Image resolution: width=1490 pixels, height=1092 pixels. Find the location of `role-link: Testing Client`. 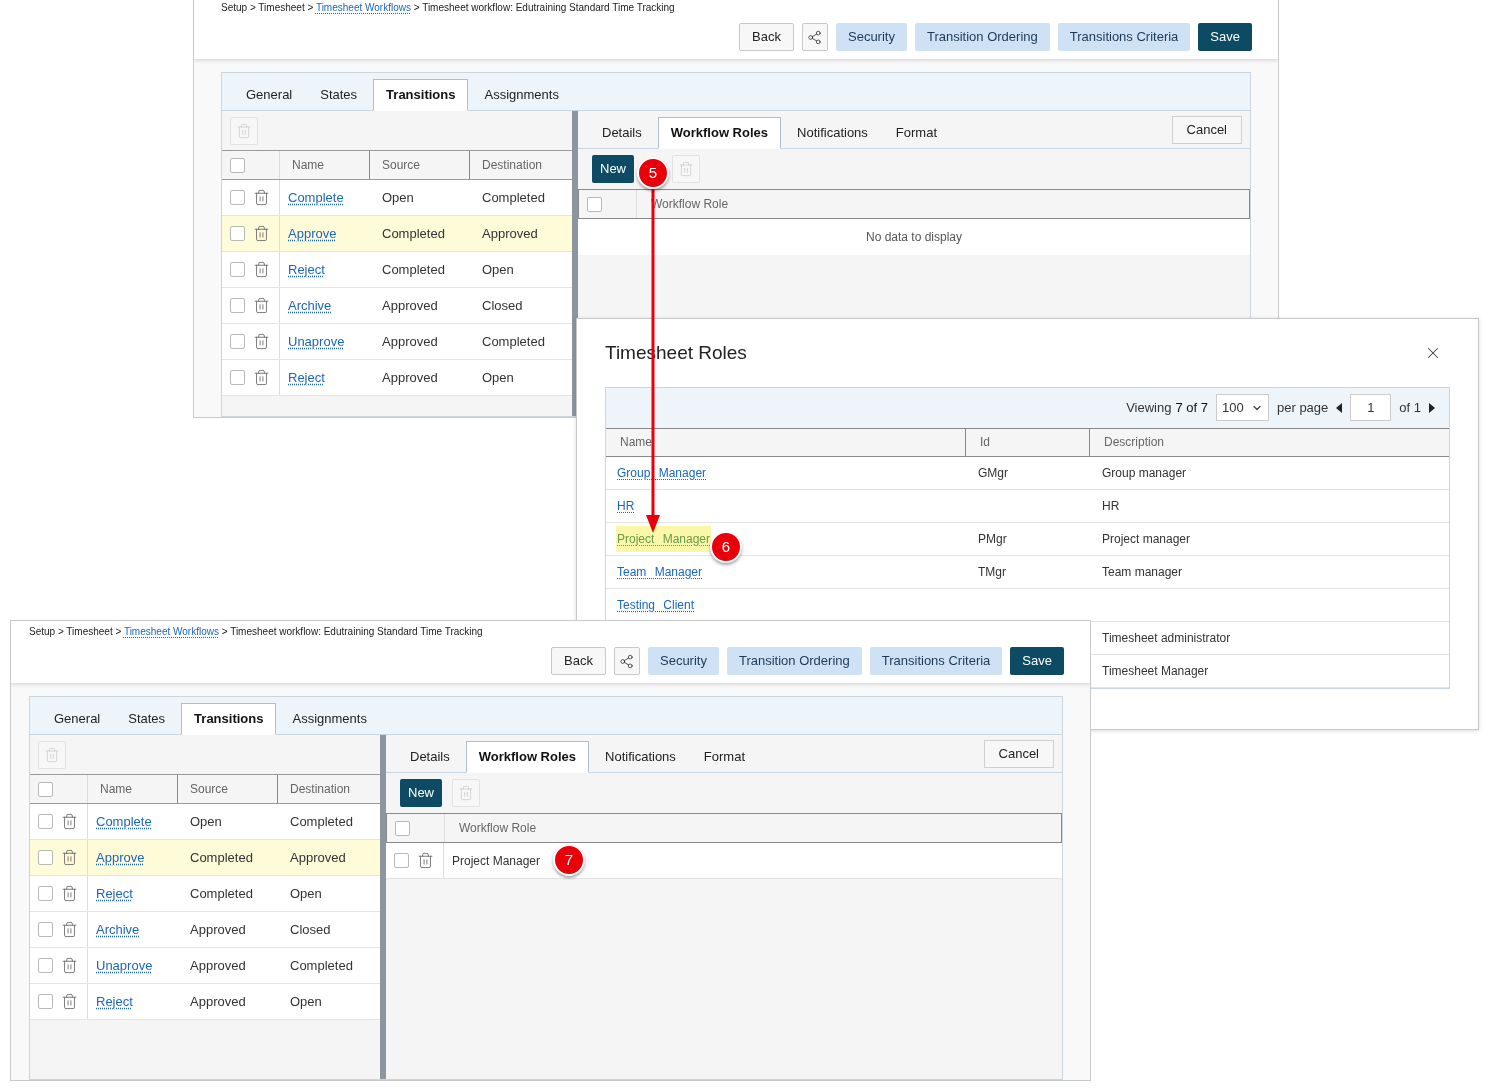

role-link: Testing Client is located at coordinates (656, 604).